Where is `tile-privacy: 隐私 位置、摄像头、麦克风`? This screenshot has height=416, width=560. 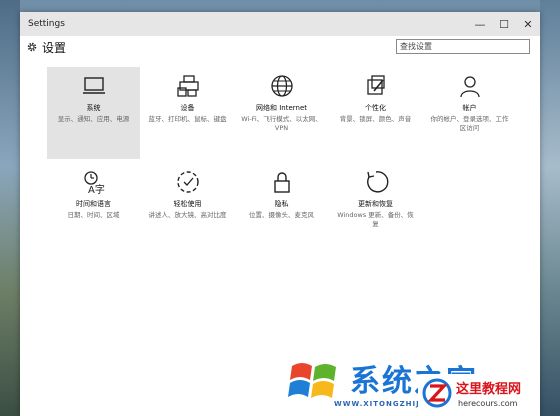
tile-privacy: 隐私 位置、摄像头、麦克风 is located at coordinates (281, 209).